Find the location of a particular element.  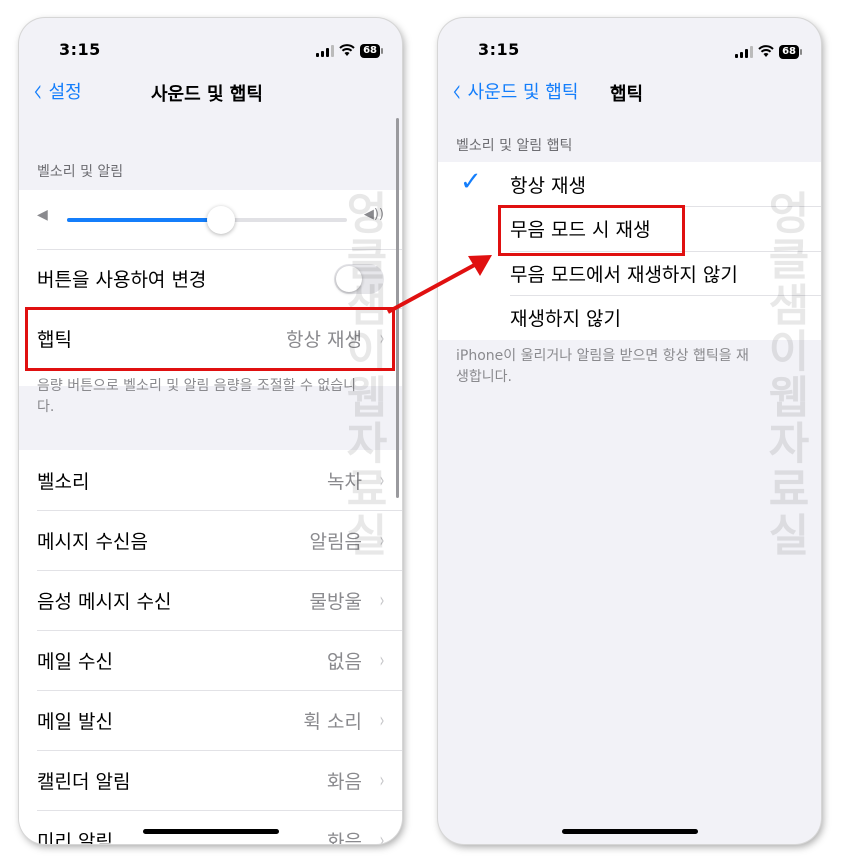

sound-label: 메시지 수신음 is located at coordinates (92, 541).